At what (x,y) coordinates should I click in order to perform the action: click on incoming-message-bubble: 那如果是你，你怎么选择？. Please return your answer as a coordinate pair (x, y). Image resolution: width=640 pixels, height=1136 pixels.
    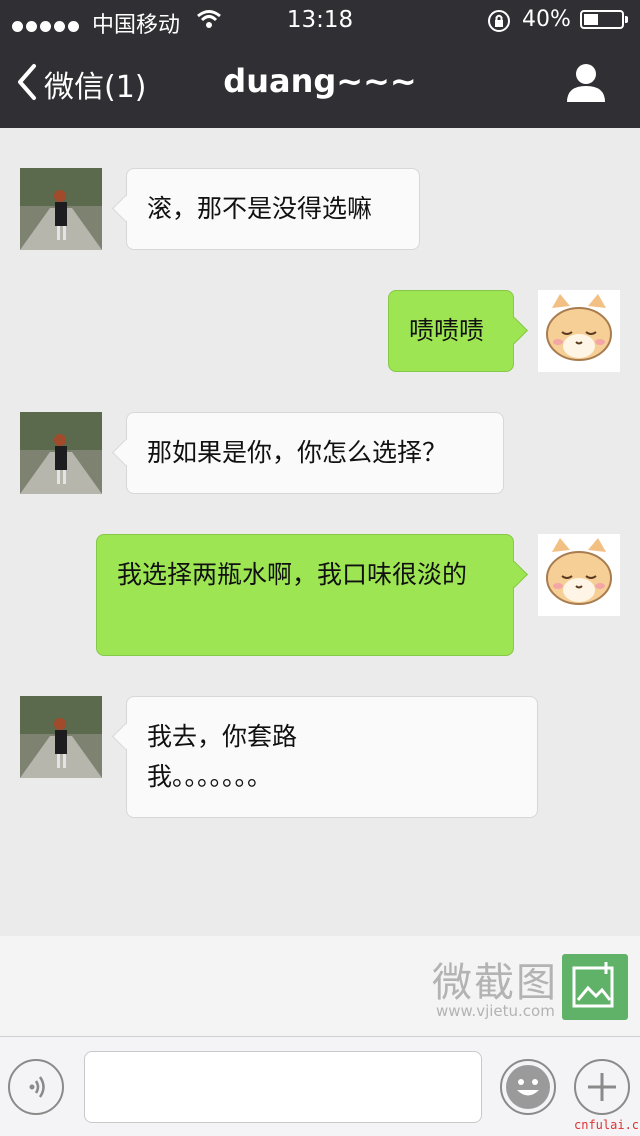
    Looking at the image, I should click on (315, 453).